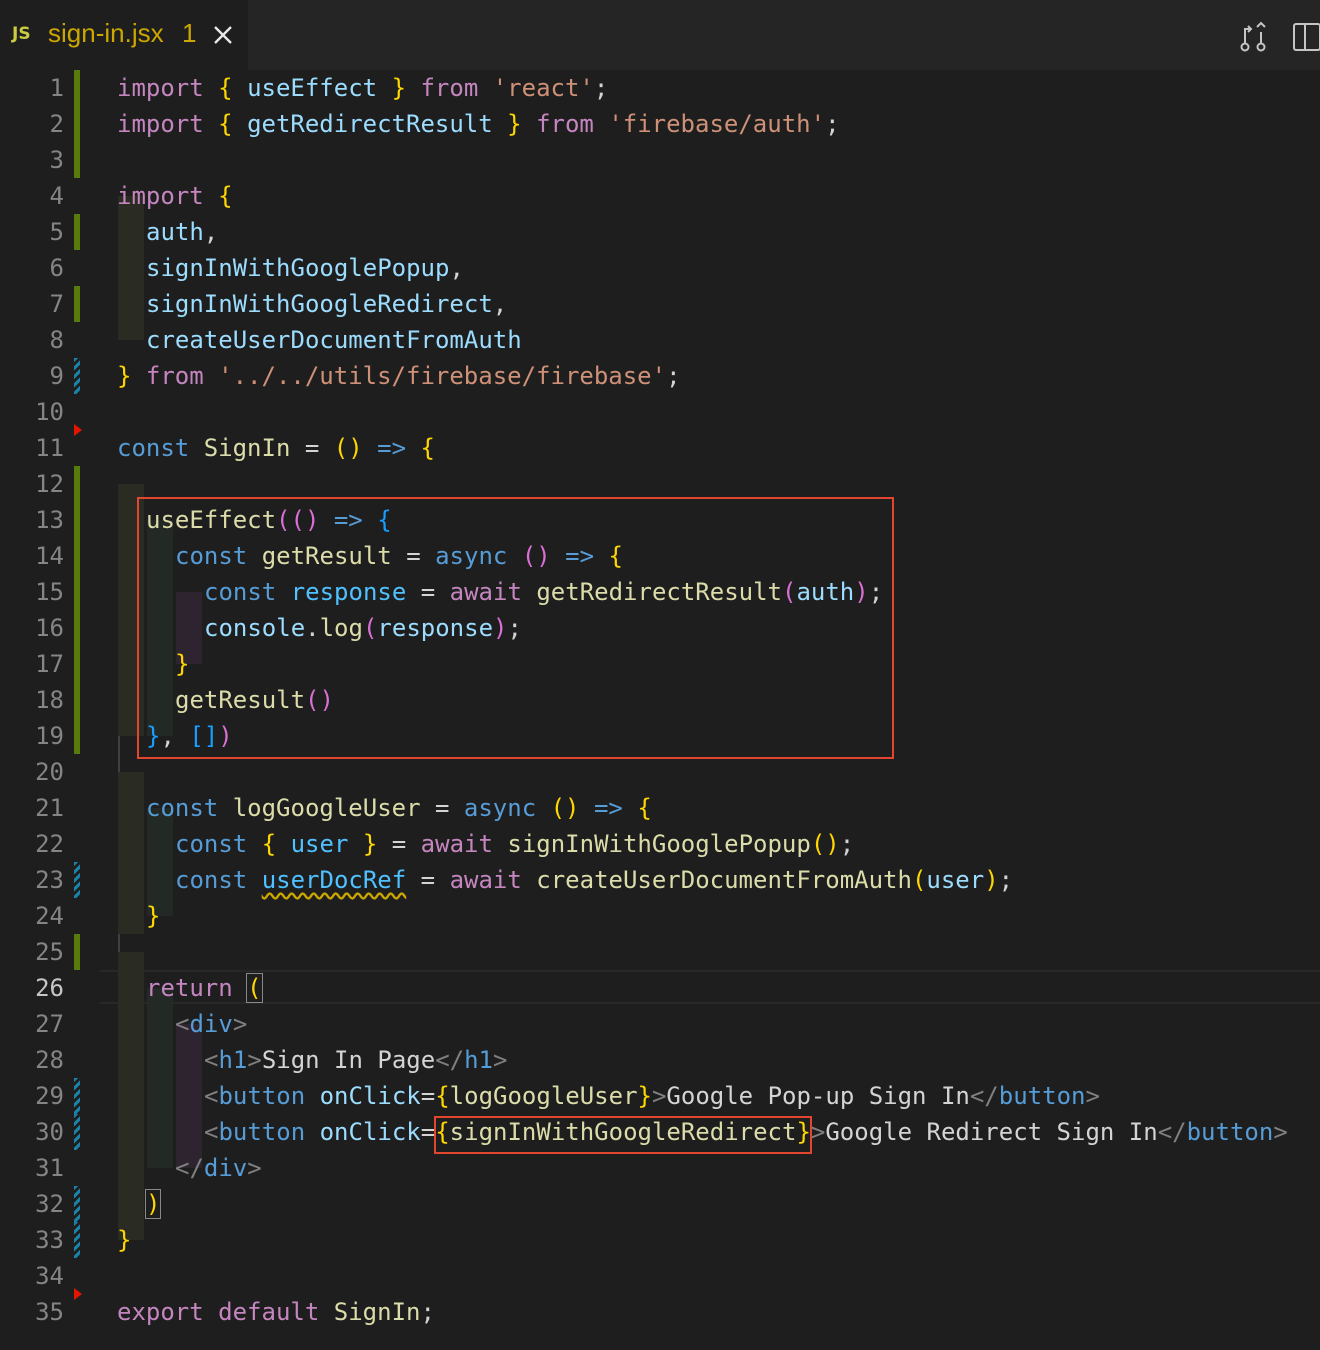 Image resolution: width=1320 pixels, height=1350 pixels. Describe the element at coordinates (660, 772) in the screenshot. I see `code-line: 20` at that location.